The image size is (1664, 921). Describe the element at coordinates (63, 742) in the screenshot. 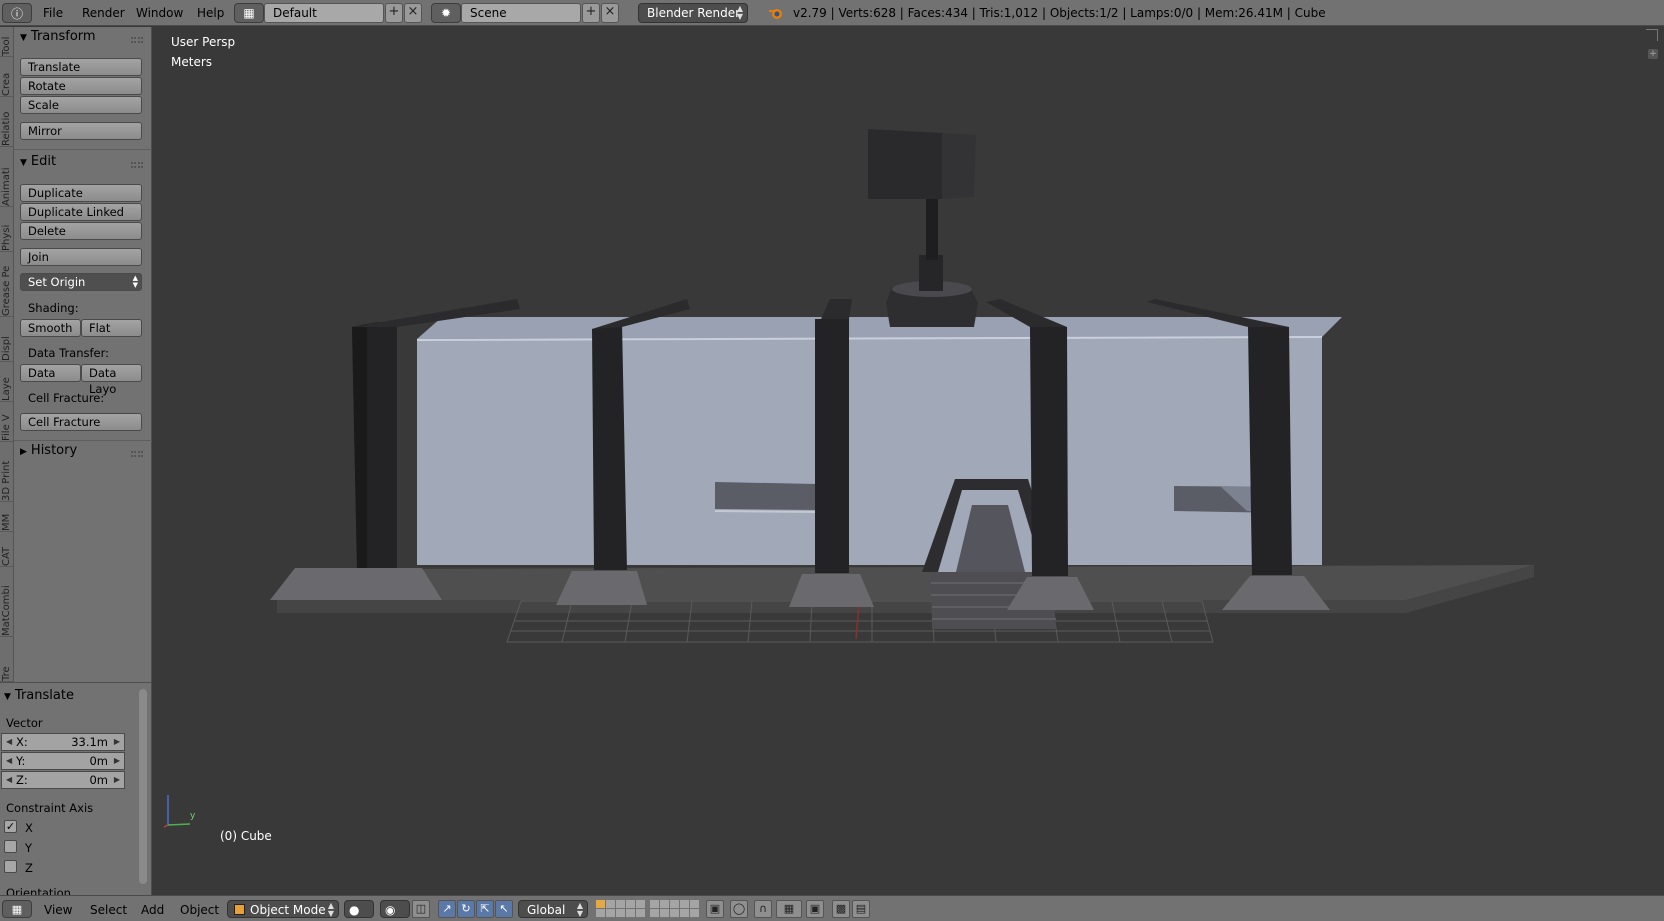

I see `vector-x-field: ◀ X: 33.1m ▶` at that location.